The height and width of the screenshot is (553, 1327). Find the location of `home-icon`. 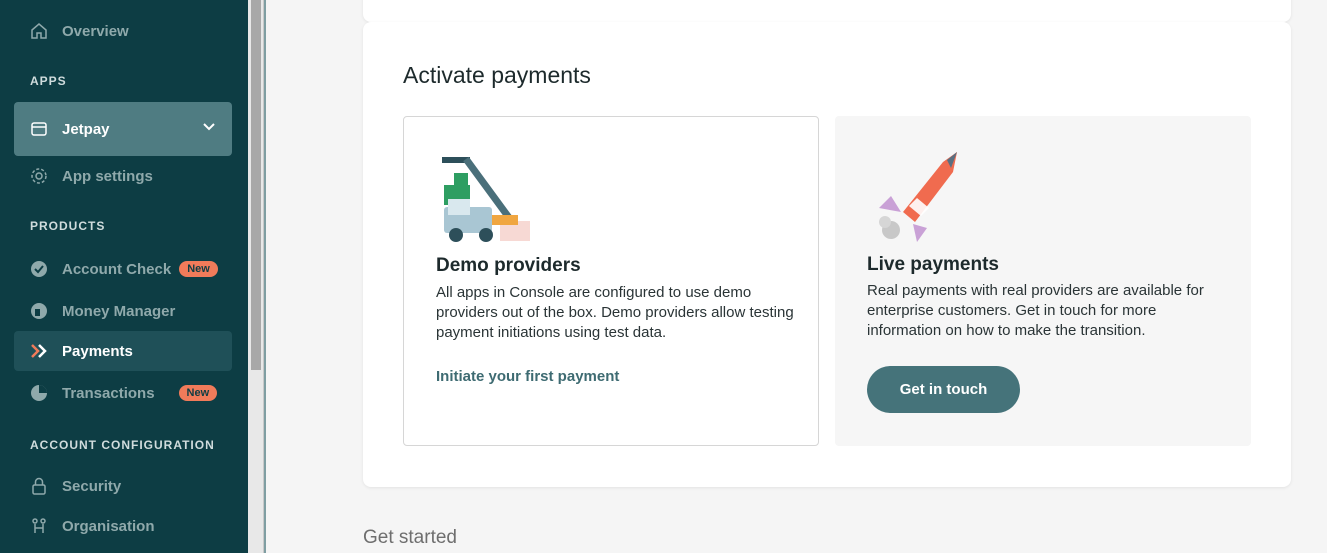

home-icon is located at coordinates (39, 31).